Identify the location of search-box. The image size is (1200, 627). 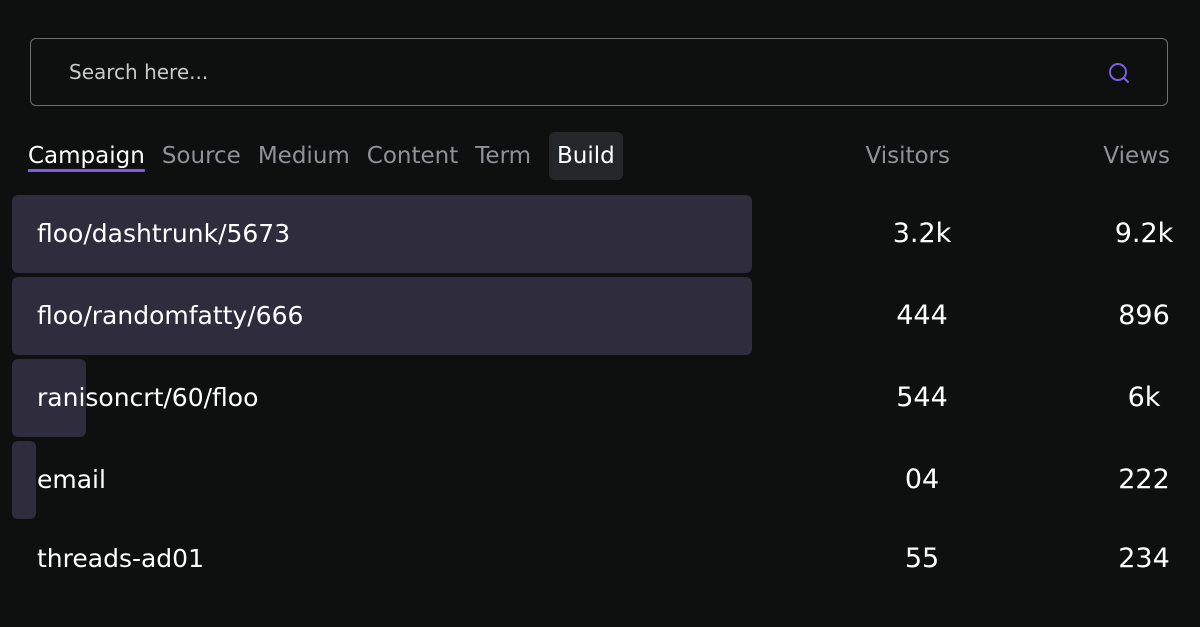
(599, 72).